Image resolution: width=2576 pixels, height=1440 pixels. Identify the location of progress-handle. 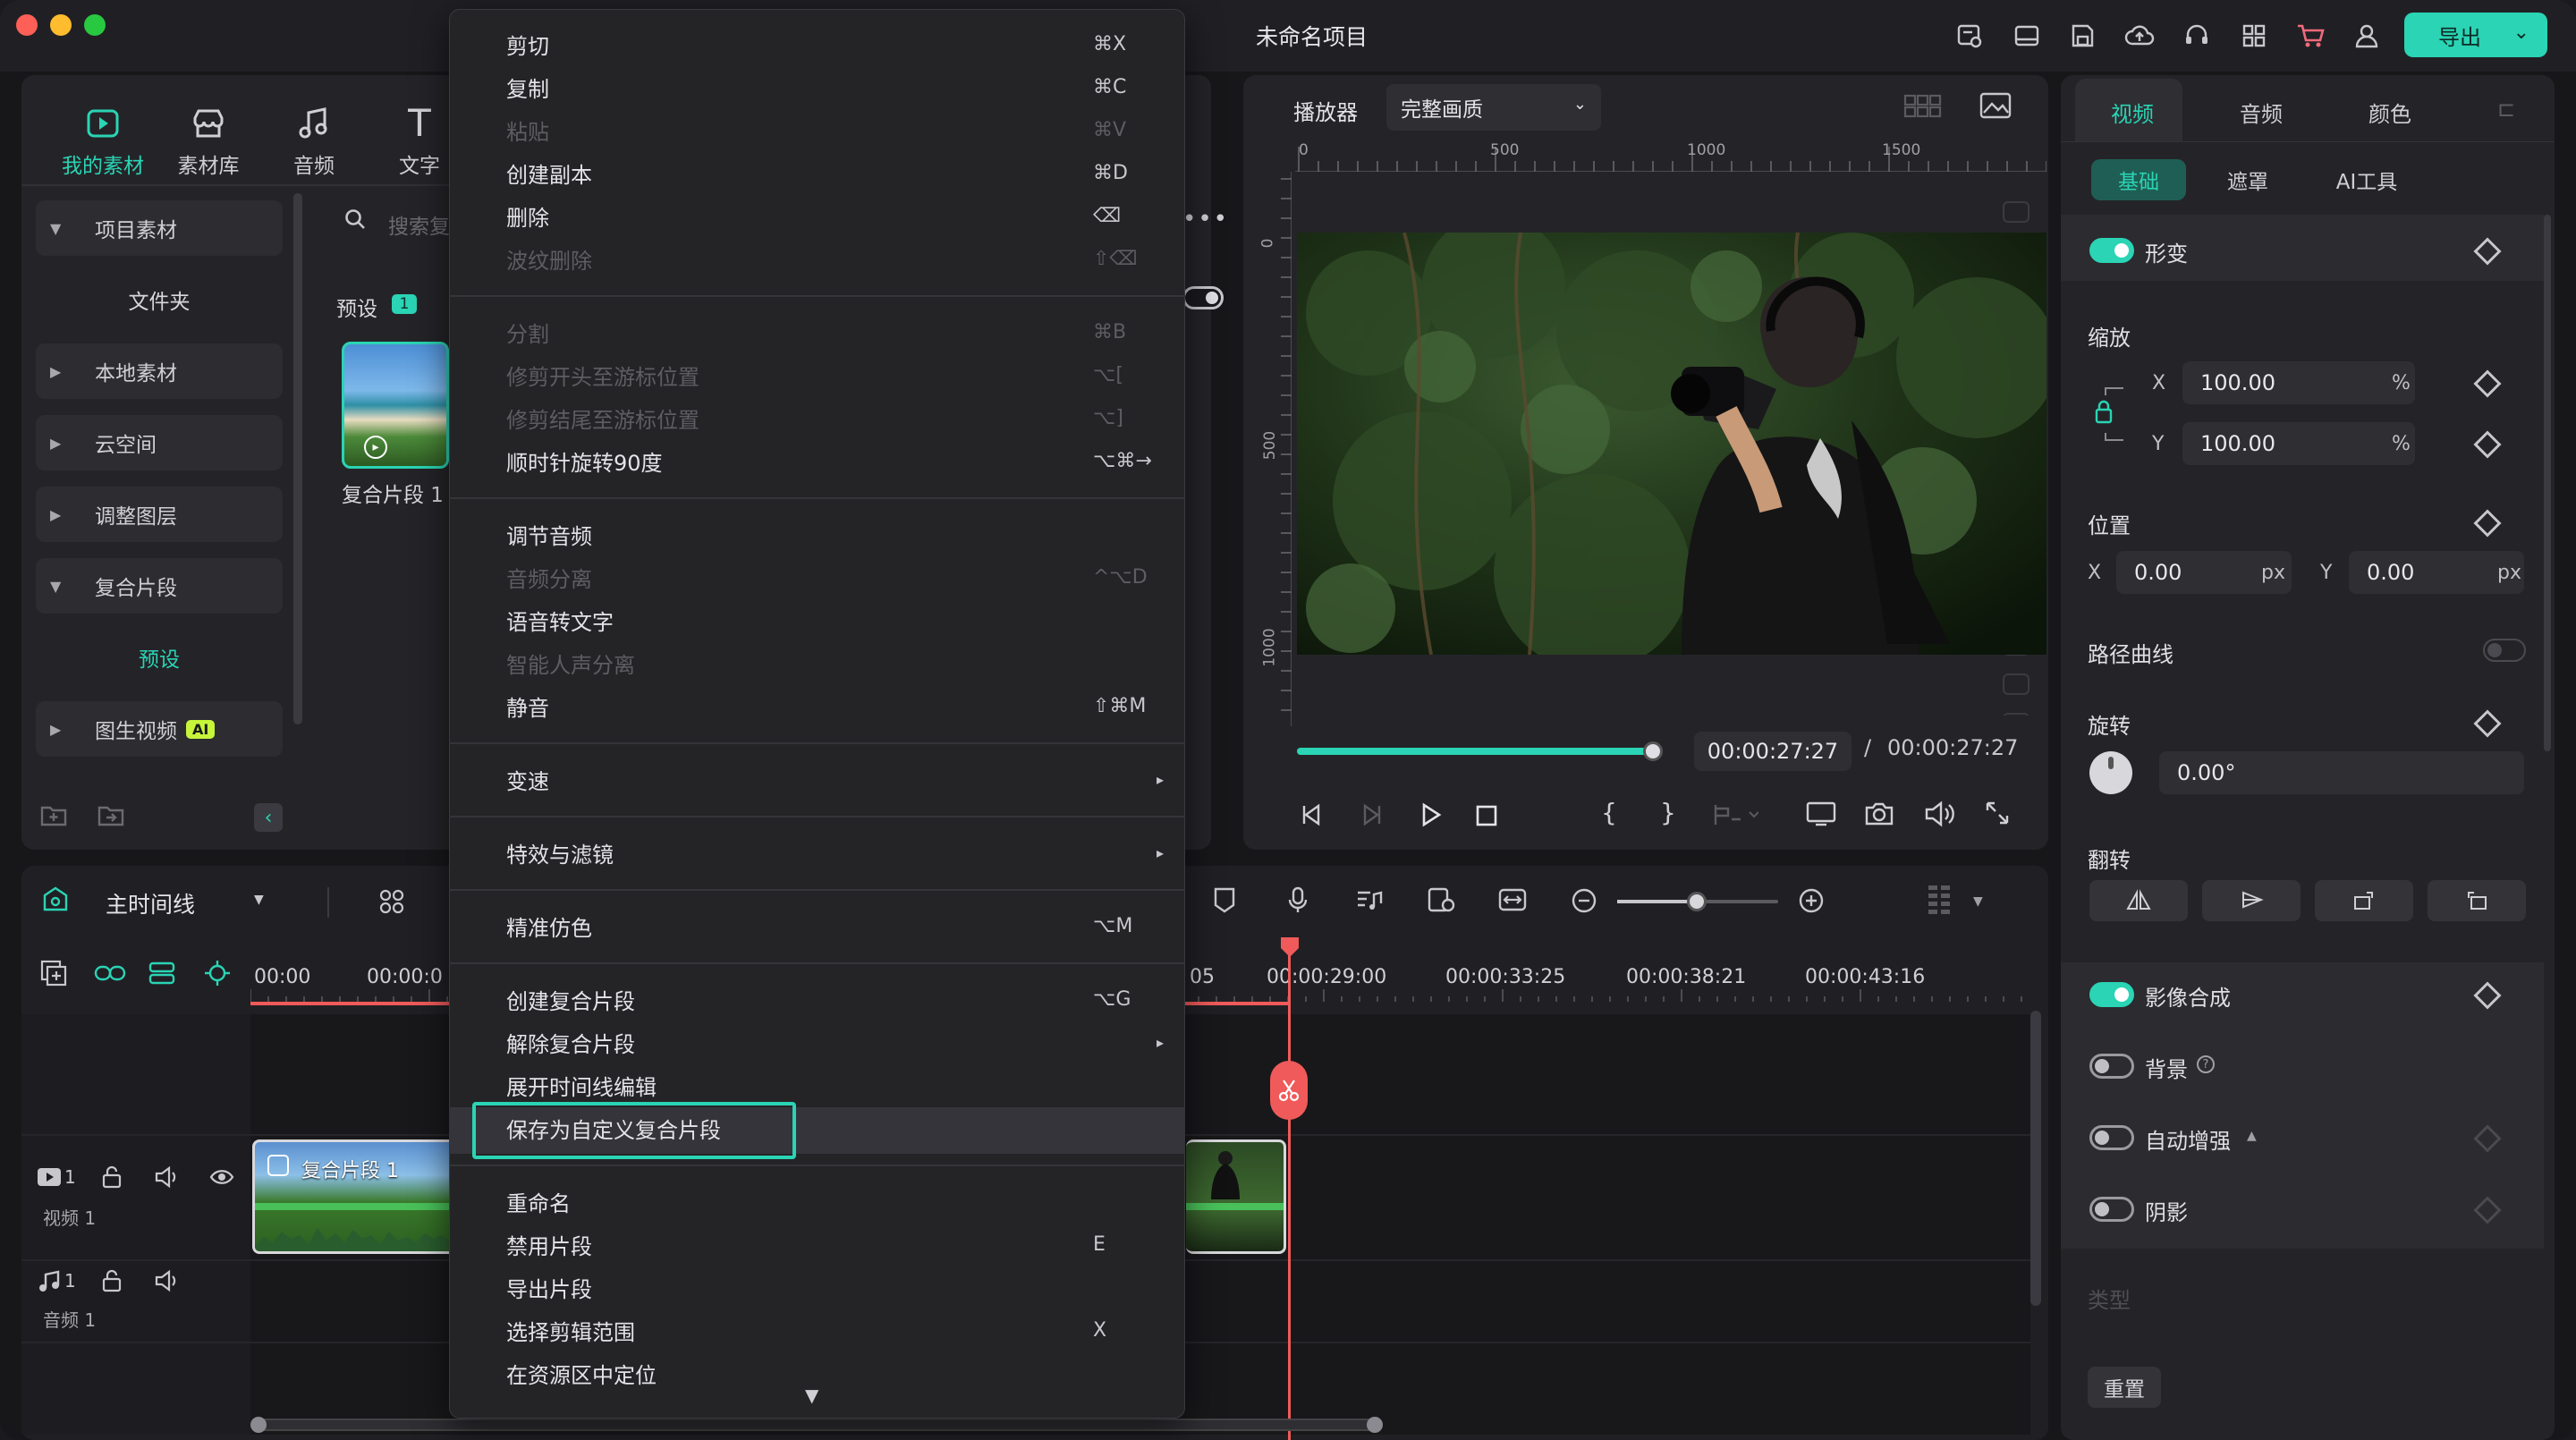
(1653, 751).